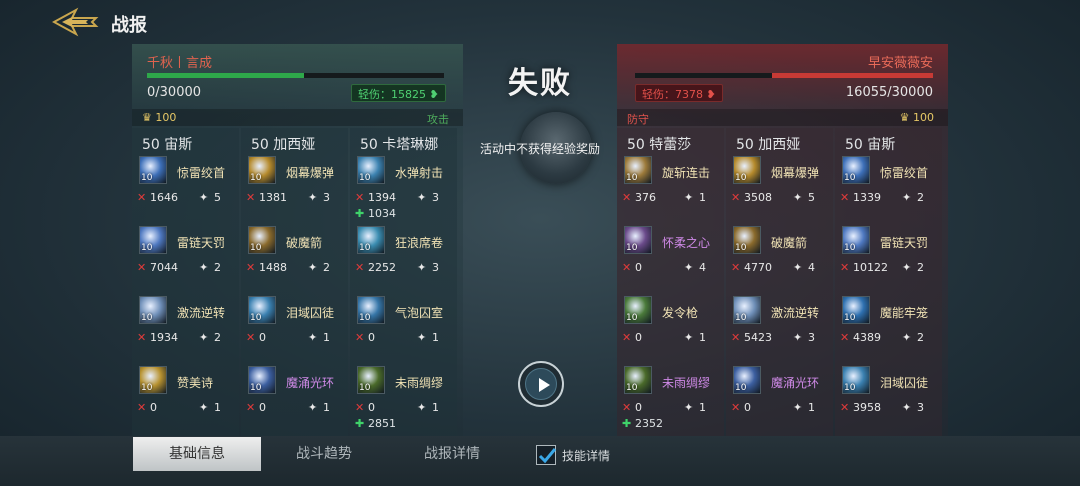 This screenshot has height=486, width=1080. Describe the element at coordinates (638, 119) in the screenshot. I see `right-role-label: 防守` at that location.